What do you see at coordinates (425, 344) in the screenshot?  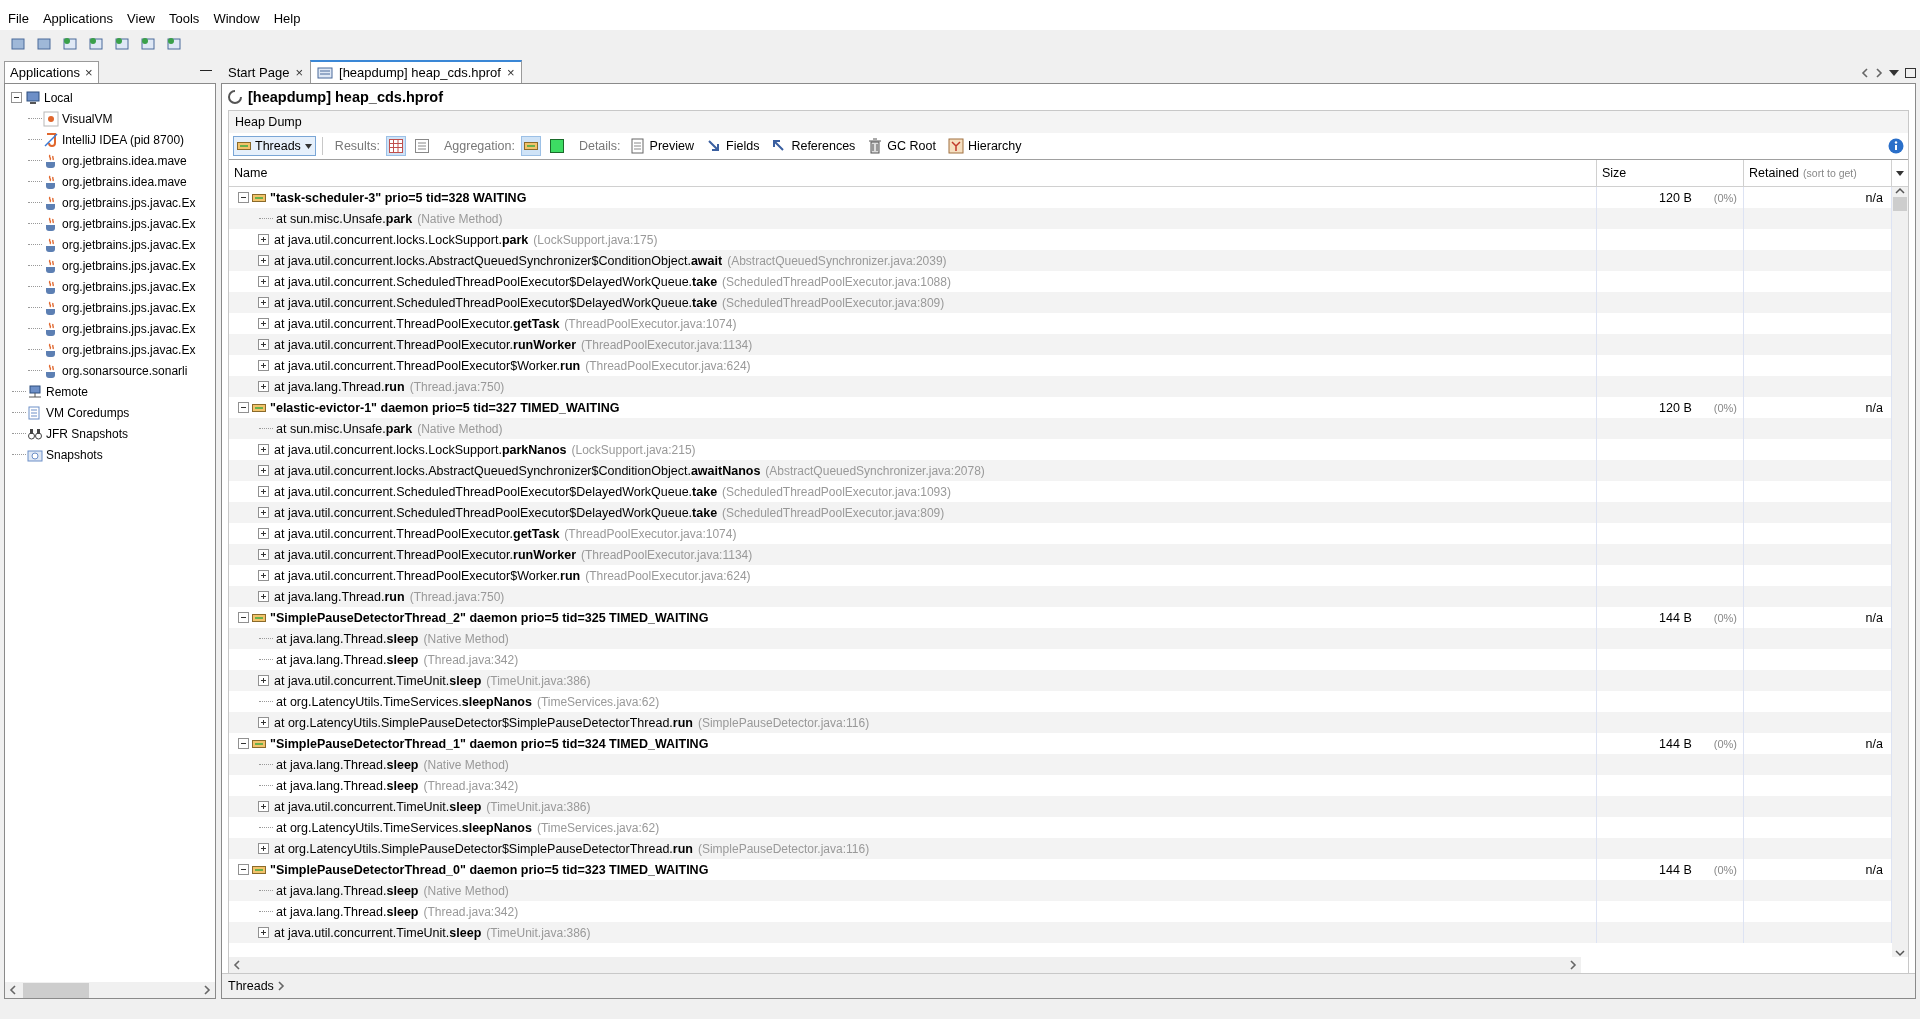 I see `stack-frame: at java.util.concurrent.ThreadPoolExecutor.runWorker` at bounding box center [425, 344].